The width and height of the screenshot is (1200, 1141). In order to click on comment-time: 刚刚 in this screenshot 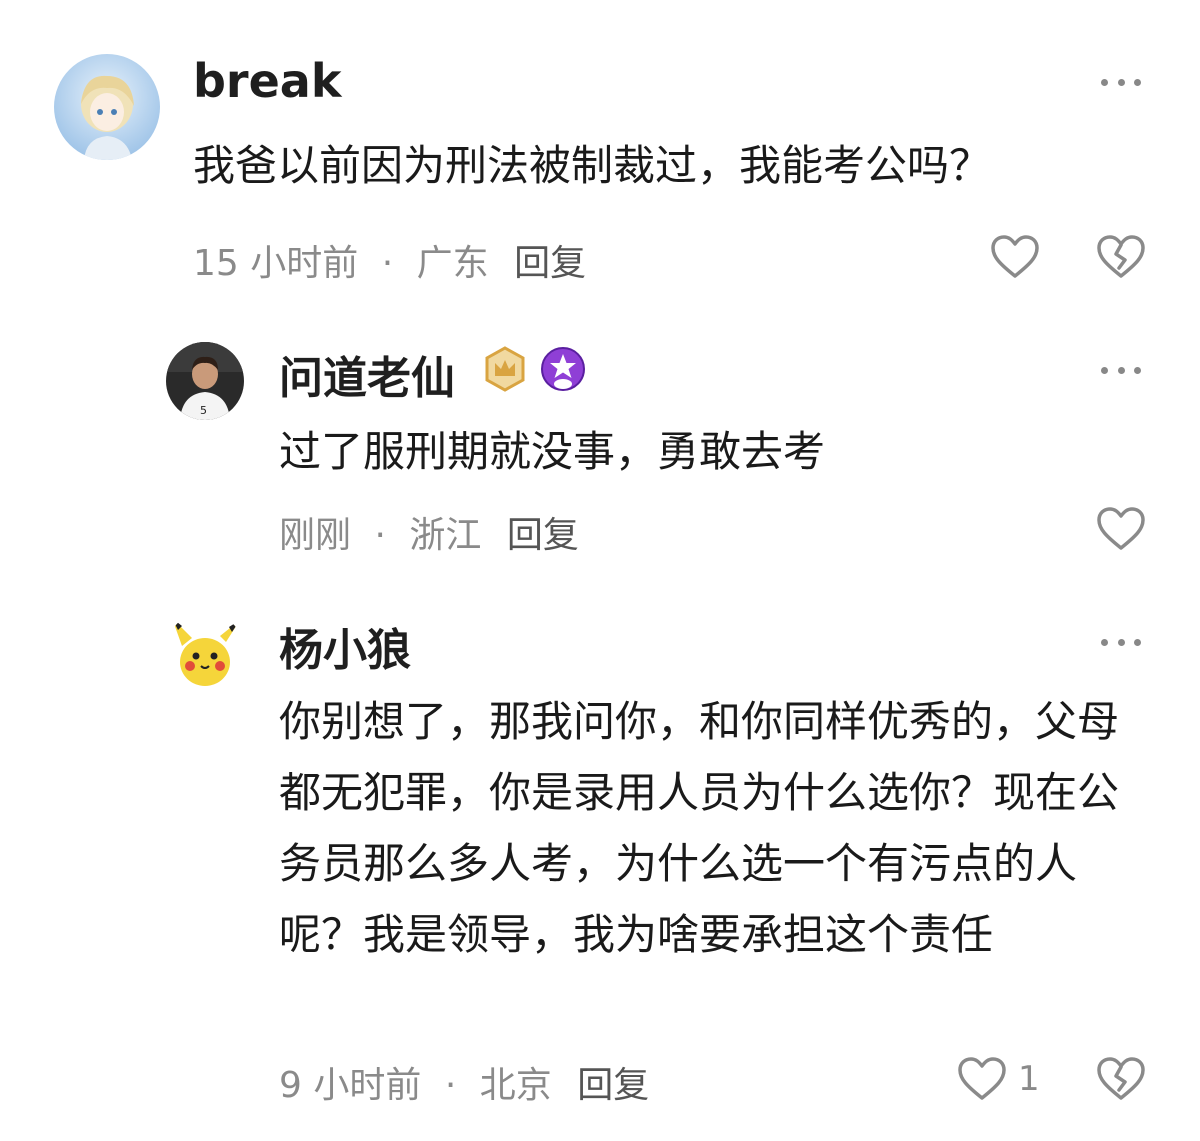, I will do `click(315, 535)`.